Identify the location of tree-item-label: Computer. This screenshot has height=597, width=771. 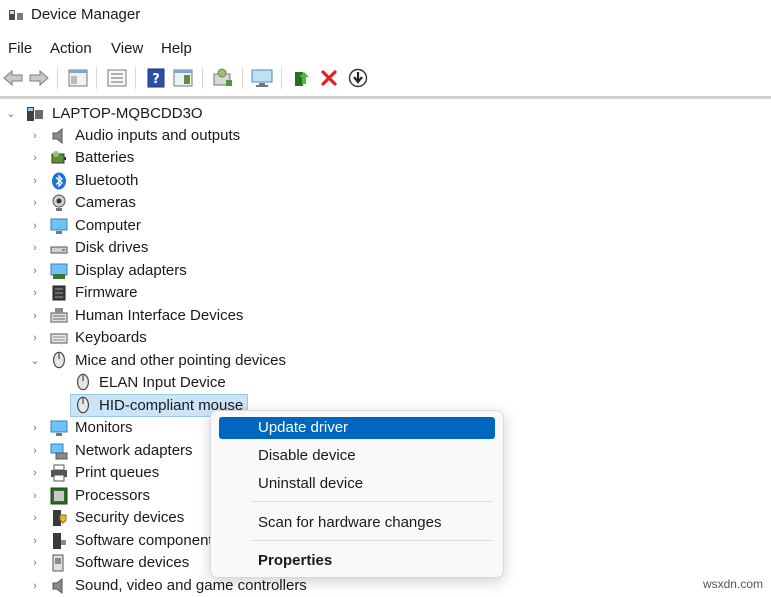
(108, 225).